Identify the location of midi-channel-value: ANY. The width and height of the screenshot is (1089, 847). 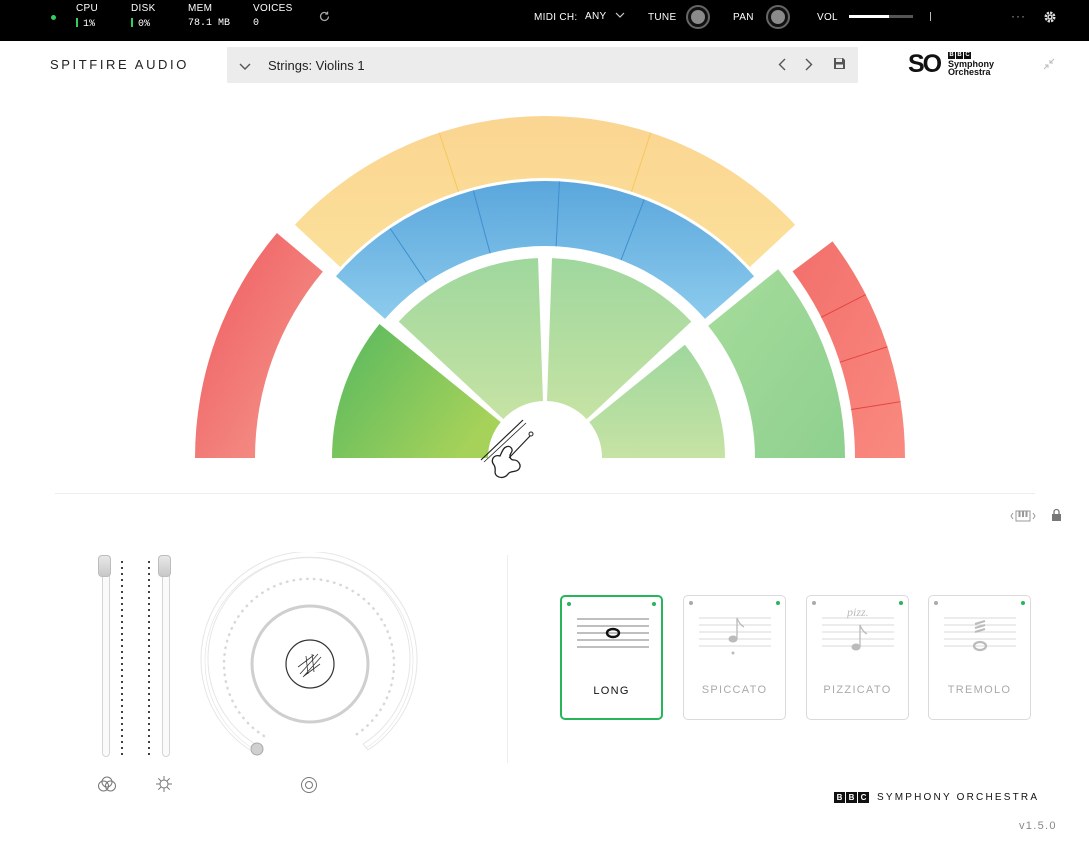
(596, 16).